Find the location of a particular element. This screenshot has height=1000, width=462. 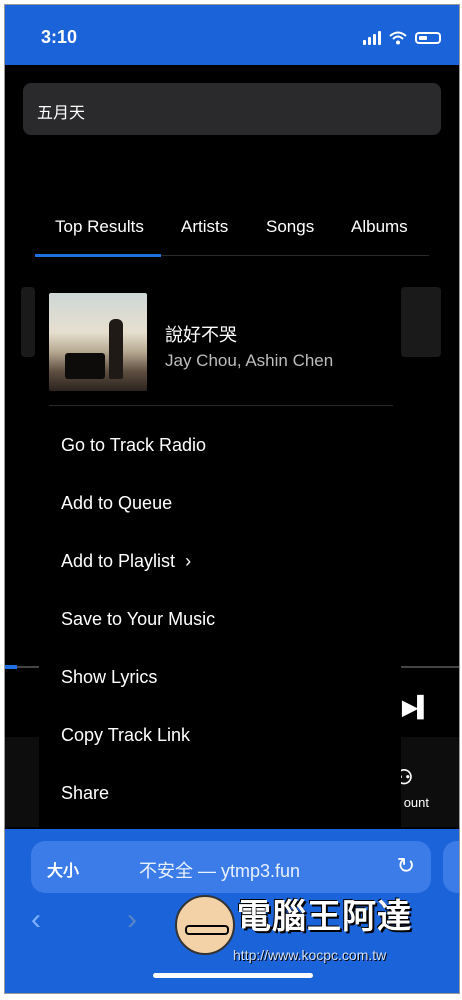

album-art-piano is located at coordinates (85, 366).